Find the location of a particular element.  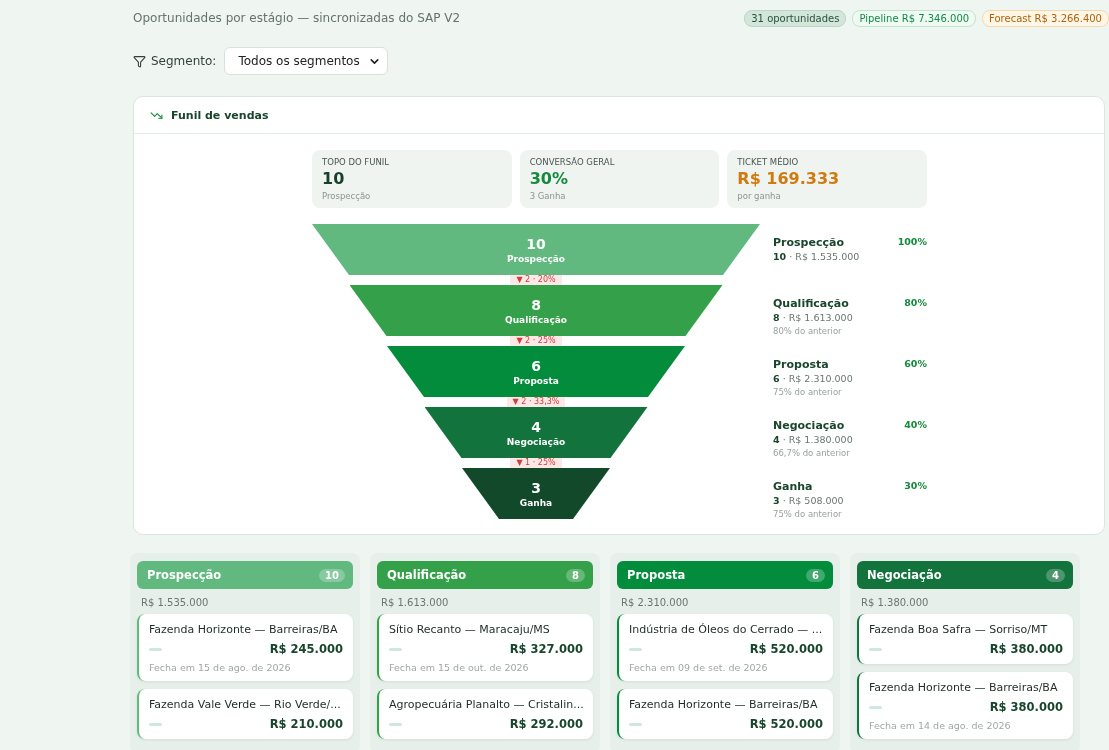

column-total: R$ 1.535.000 is located at coordinates (175, 602).